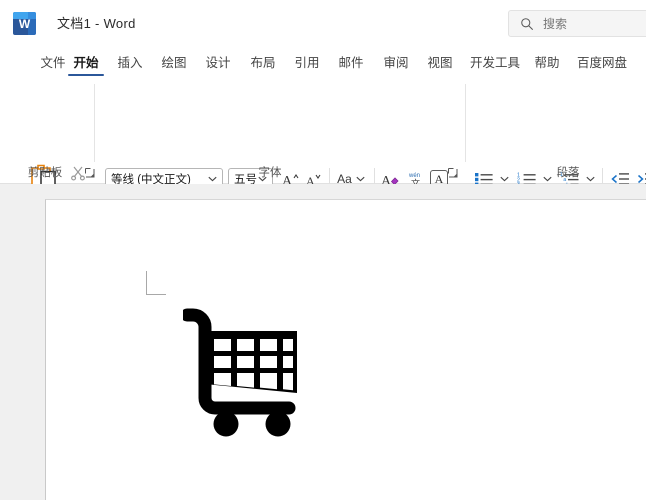  What do you see at coordinates (465, 123) in the screenshot?
I see `group-separator-font` at bounding box center [465, 123].